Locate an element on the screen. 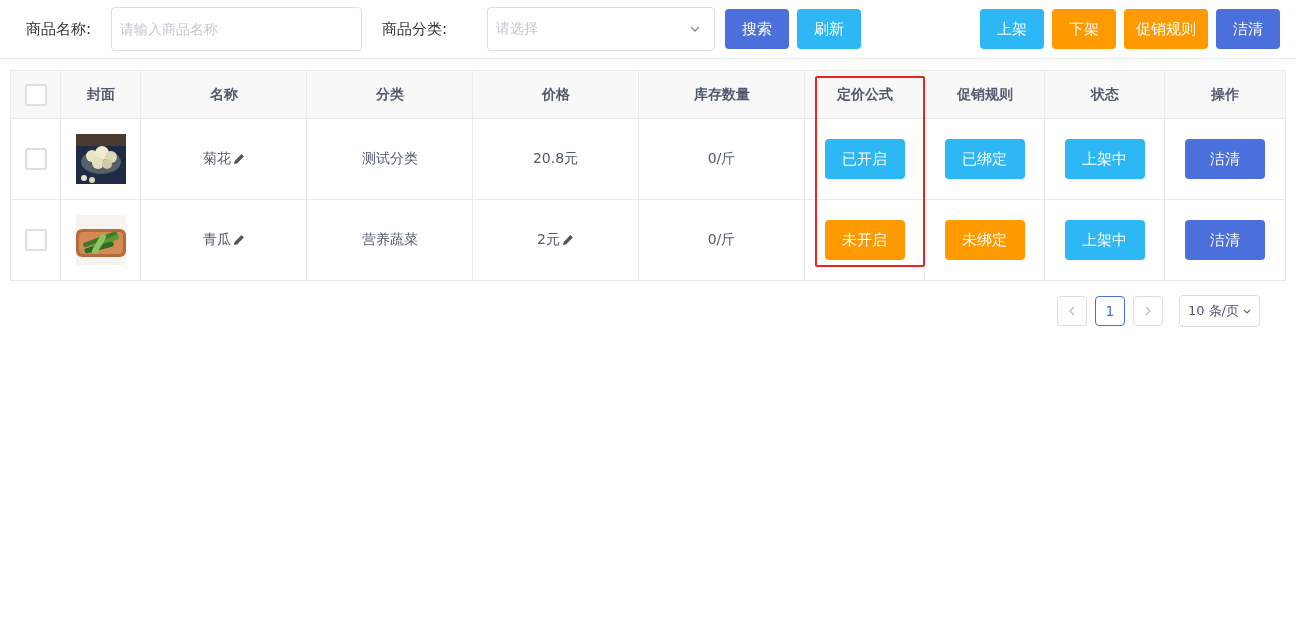 The width and height of the screenshot is (1296, 640). action-button: 洁清 is located at coordinates (1248, 29).